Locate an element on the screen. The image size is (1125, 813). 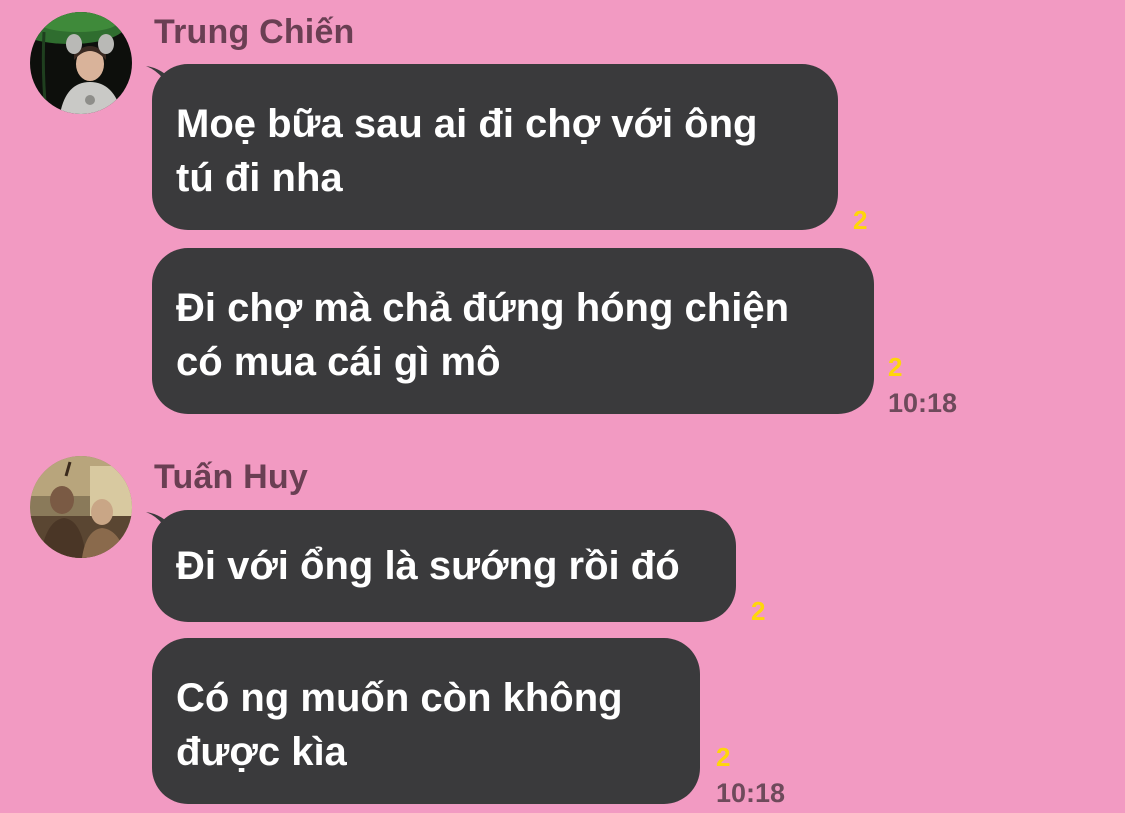
sender-name: Tuấn Huy is located at coordinates (231, 477).